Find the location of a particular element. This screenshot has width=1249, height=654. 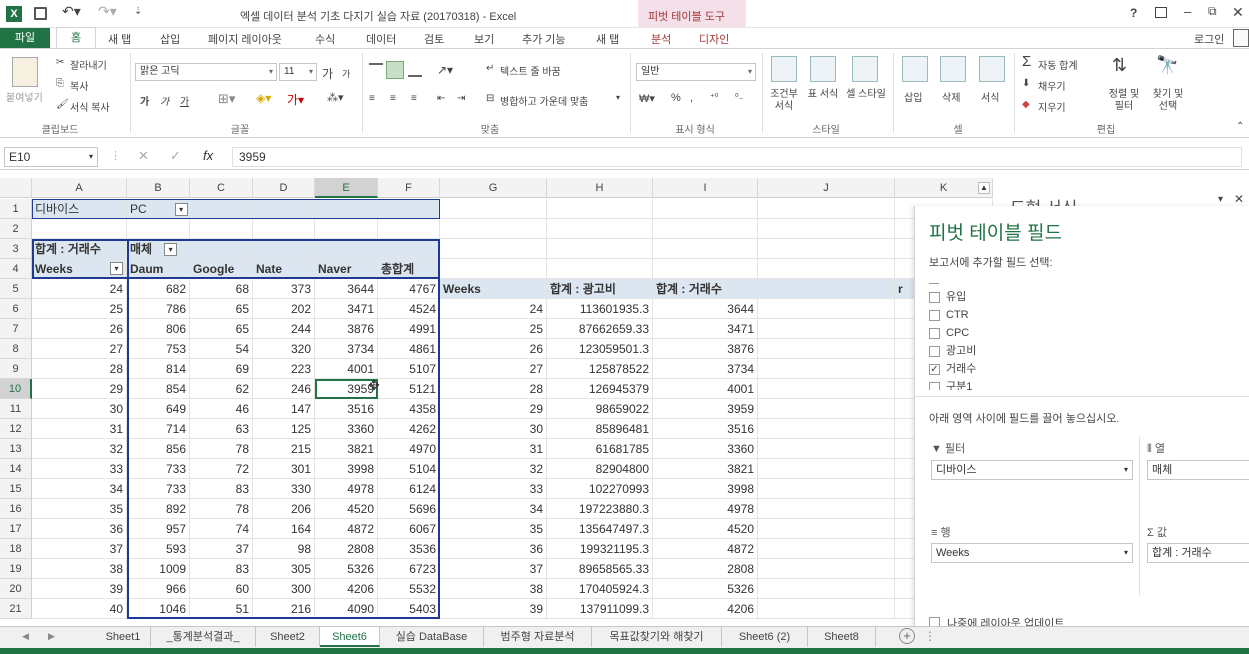

pivot2-cell: 82904800 is located at coordinates (600, 469).